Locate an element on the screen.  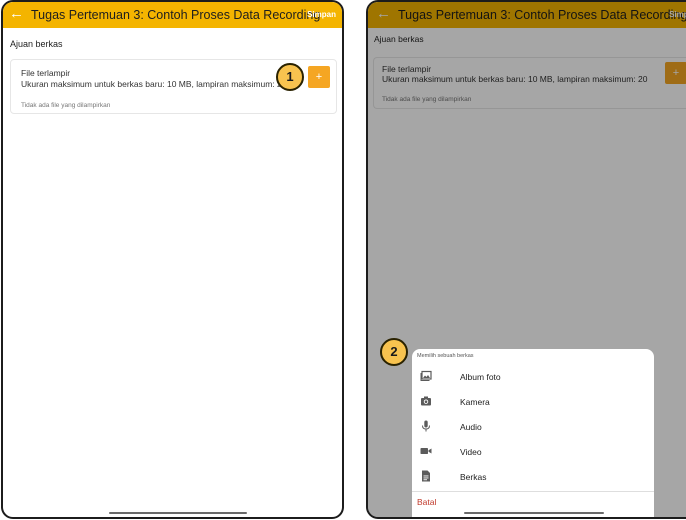
sheet-heading: Memilih sebuah berkas is located at coordinates (445, 356).